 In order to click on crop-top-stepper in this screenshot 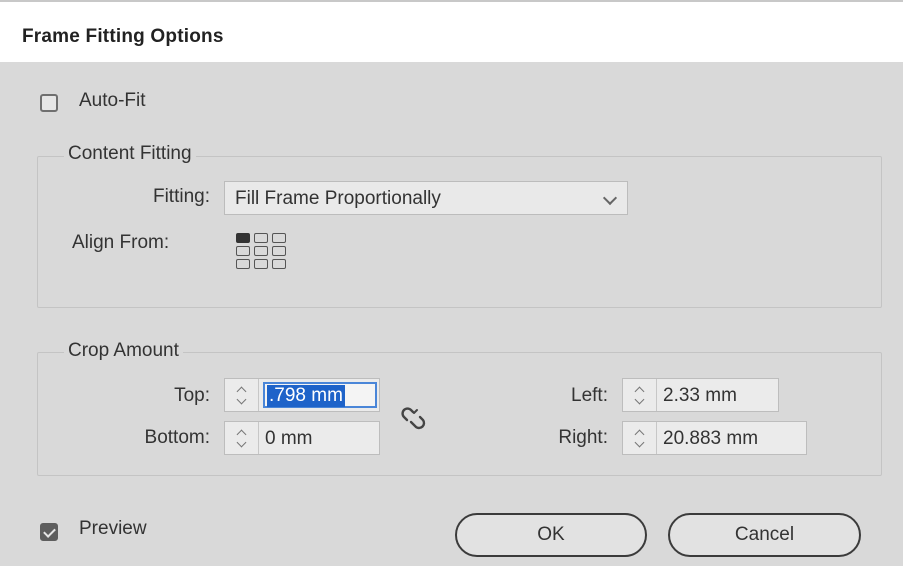, I will do `click(242, 395)`.